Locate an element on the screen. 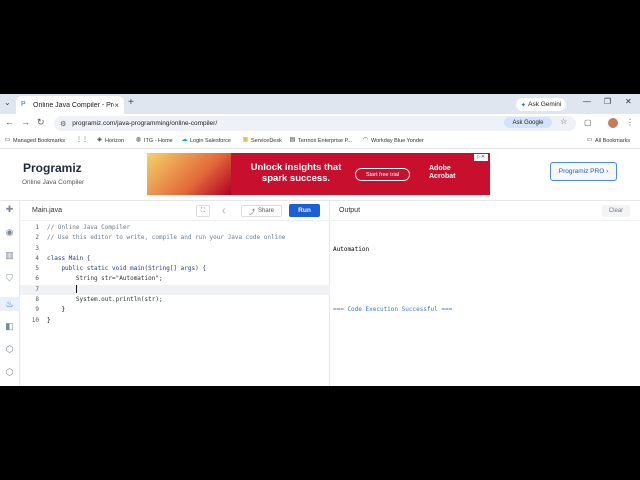 The image size is (640, 480). code-line: 3 is located at coordinates (175, 249).